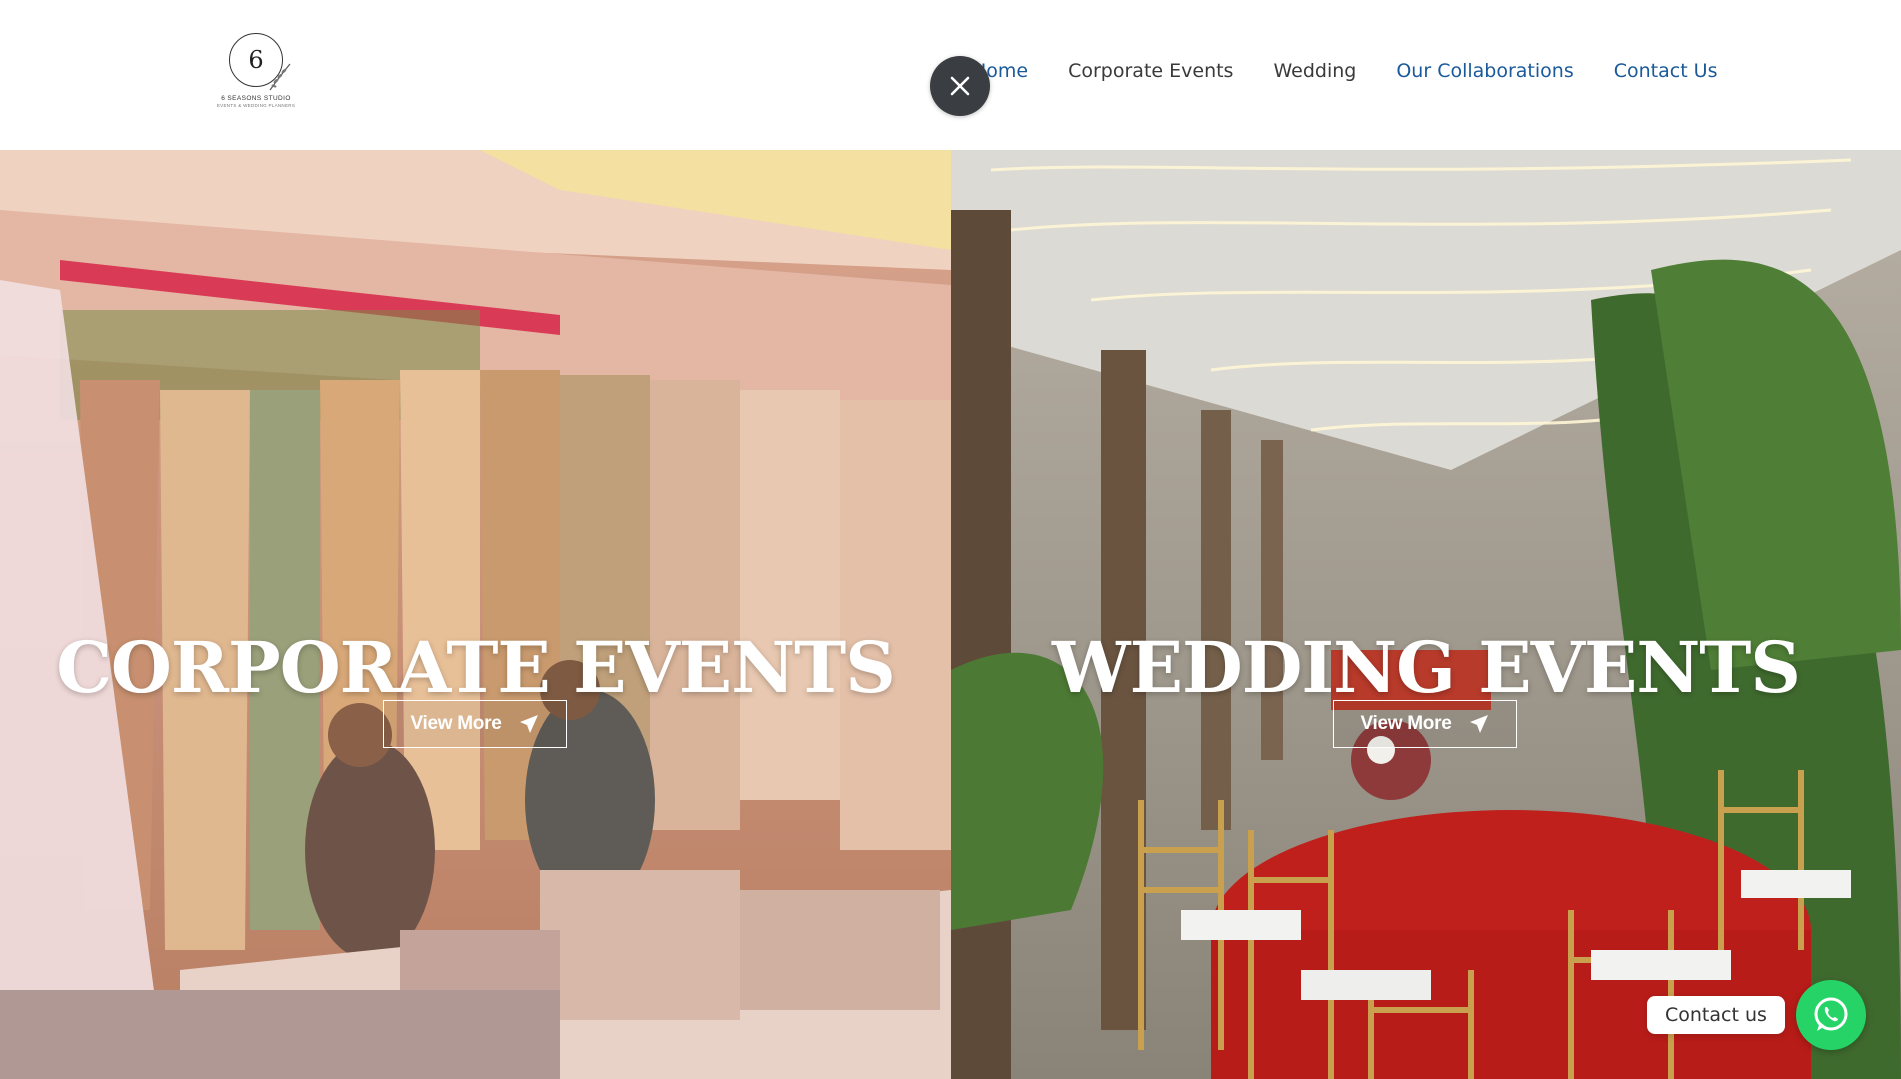 Image resolution: width=1901 pixels, height=1079 pixels. I want to click on nav-our-collaborations: Our Collaborations, so click(1484, 71).